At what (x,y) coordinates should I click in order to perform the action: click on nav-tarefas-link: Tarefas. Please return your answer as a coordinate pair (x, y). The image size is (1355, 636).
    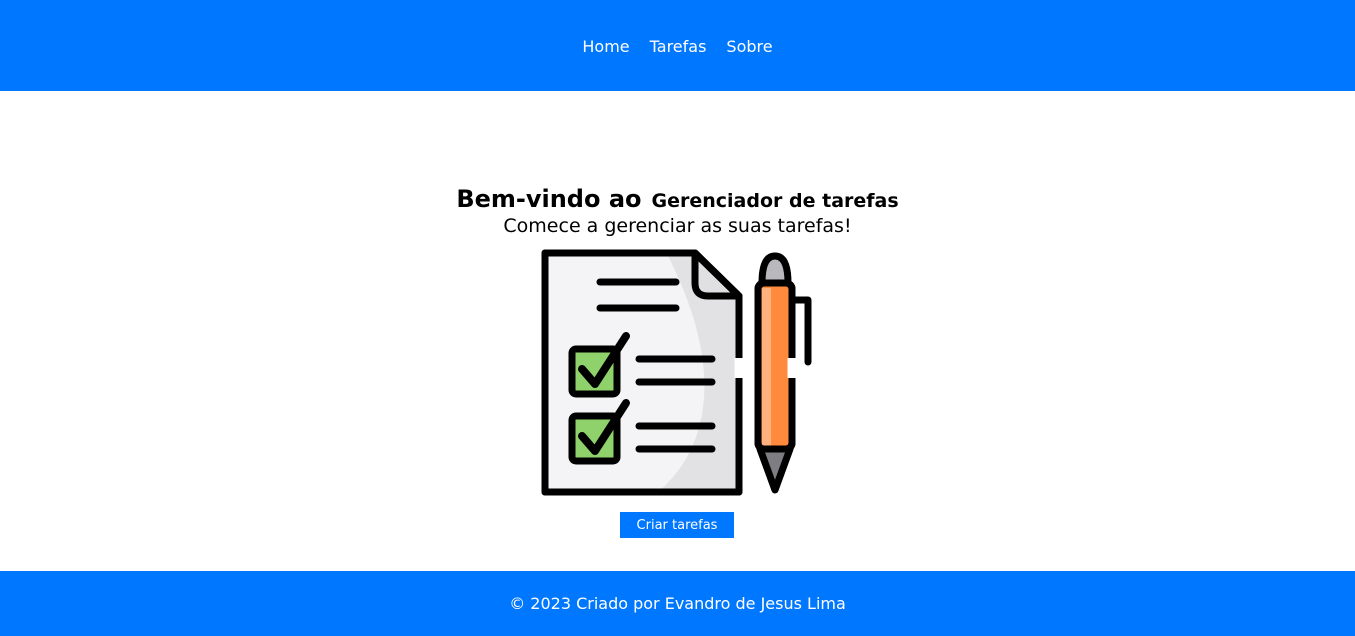
    Looking at the image, I should click on (678, 46).